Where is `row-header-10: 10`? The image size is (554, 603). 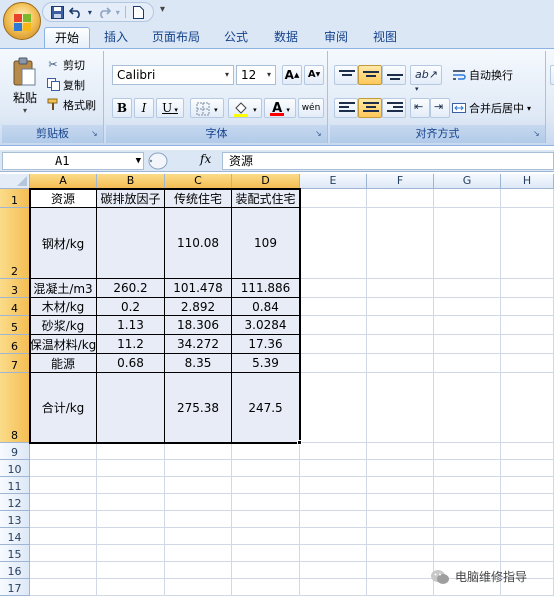 row-header-10: 10 is located at coordinates (15, 468).